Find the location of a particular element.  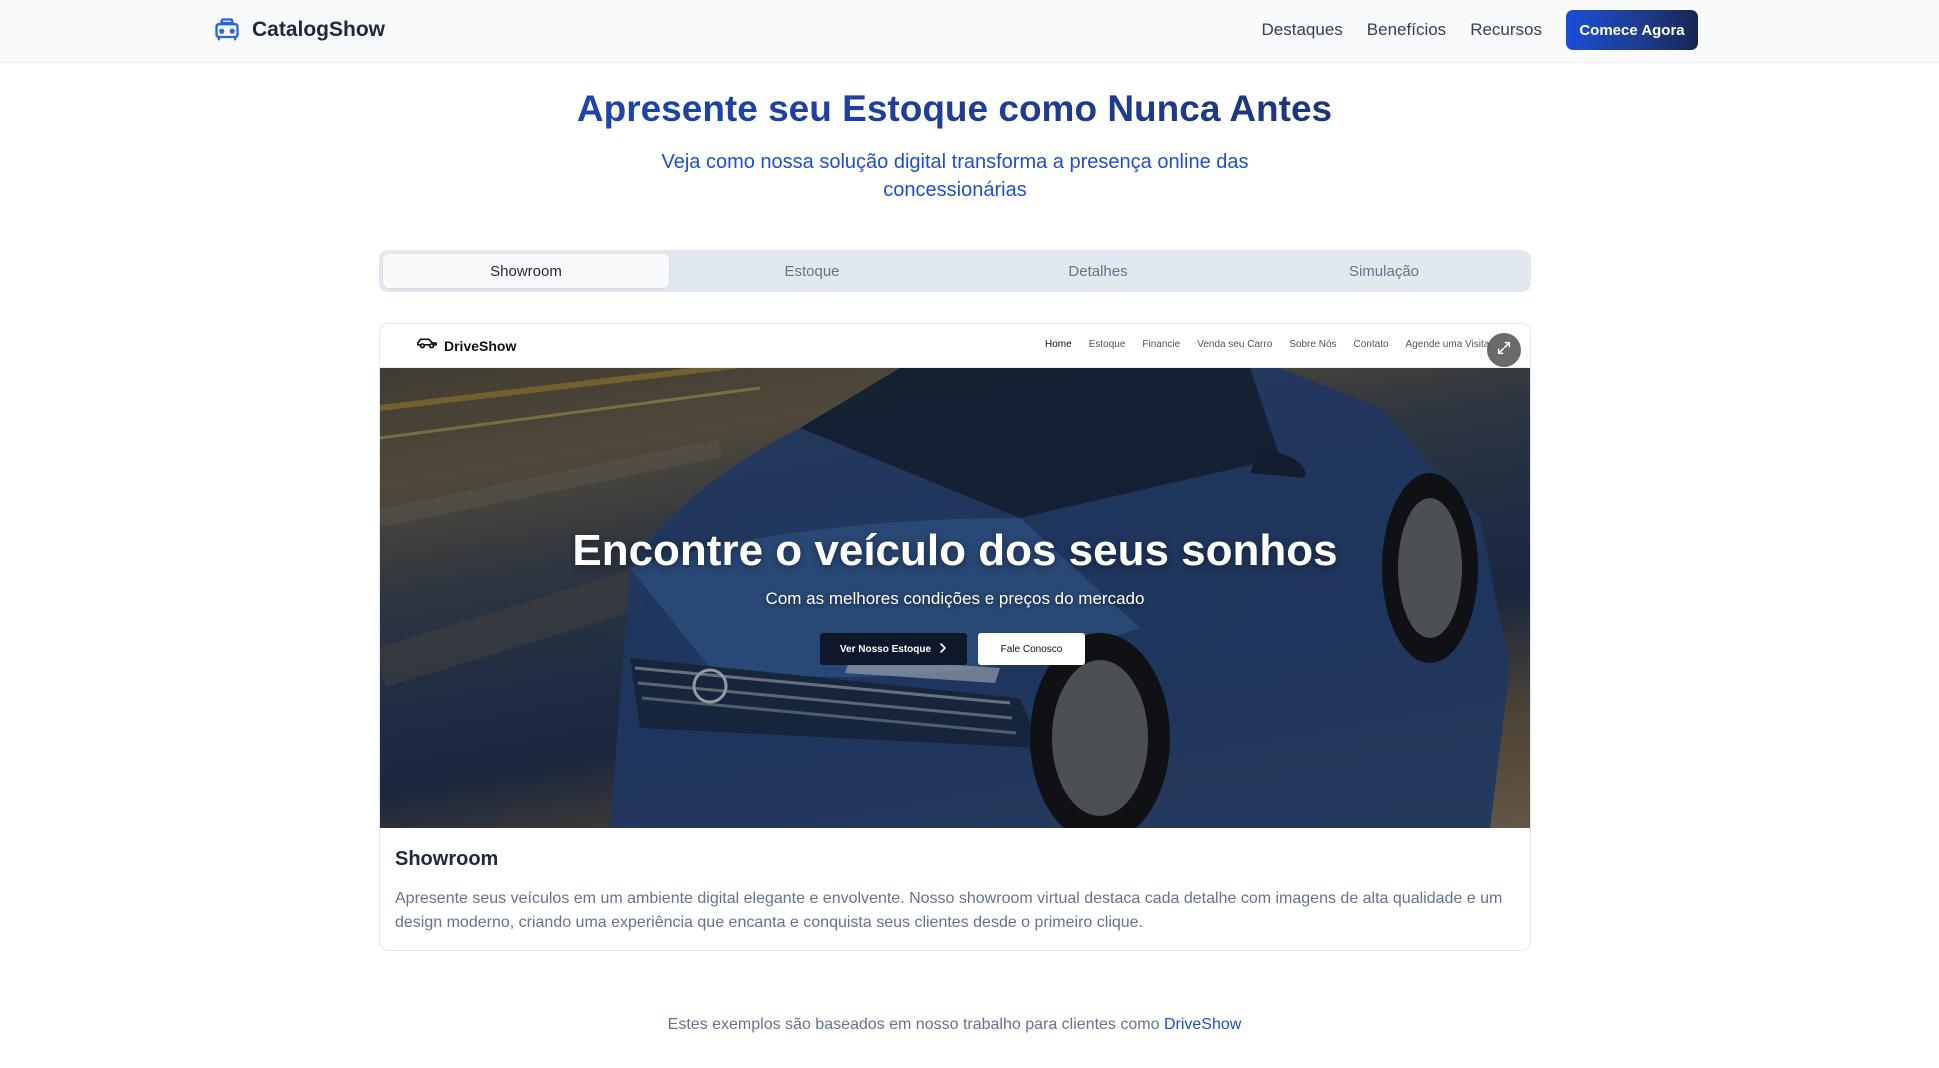

car-side-icon is located at coordinates (427, 345).